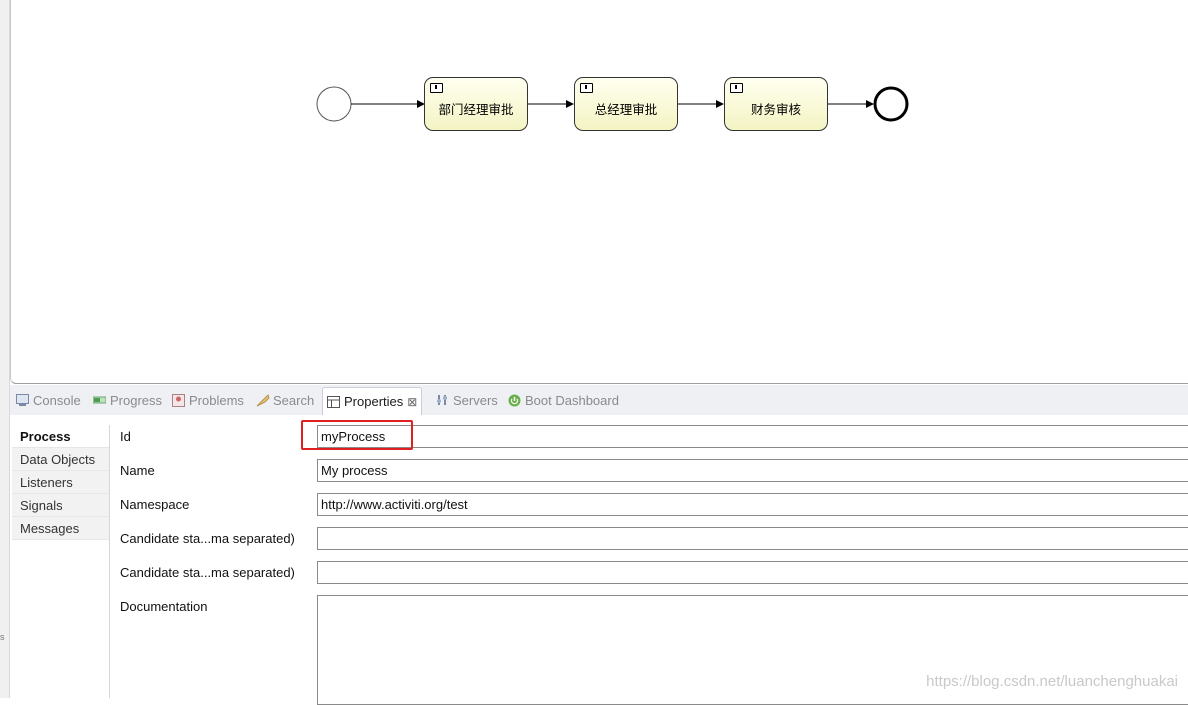  What do you see at coordinates (752, 436) in the screenshot?
I see `id-field: myProcess` at bounding box center [752, 436].